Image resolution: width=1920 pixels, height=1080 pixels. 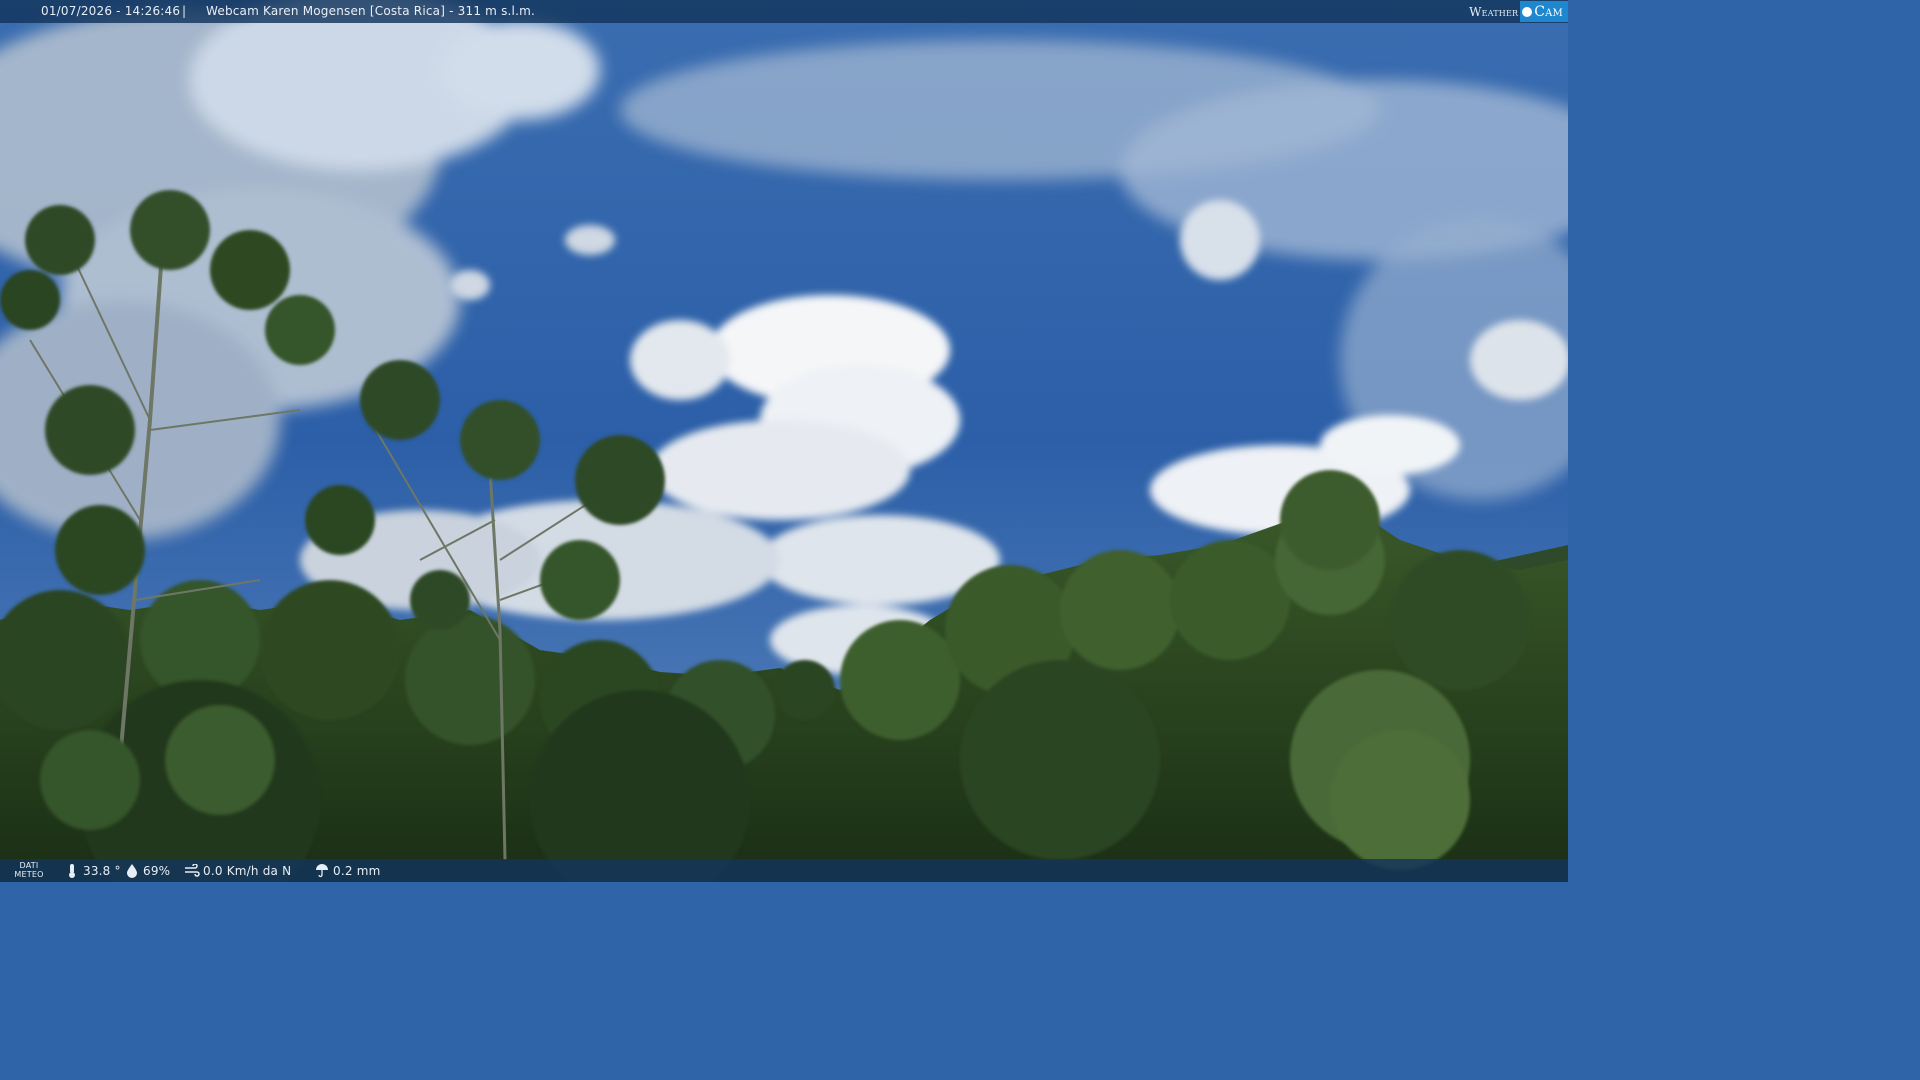 What do you see at coordinates (72, 871) in the screenshot?
I see `thermometer-icon` at bounding box center [72, 871].